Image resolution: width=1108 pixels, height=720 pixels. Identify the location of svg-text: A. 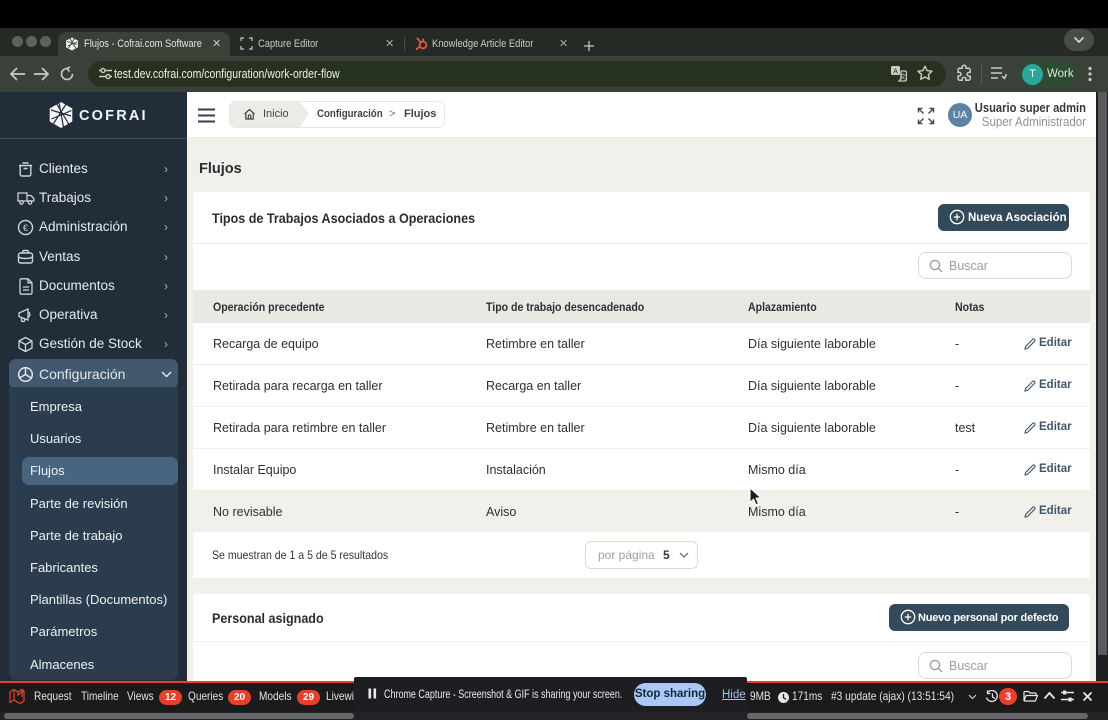
(895, 71).